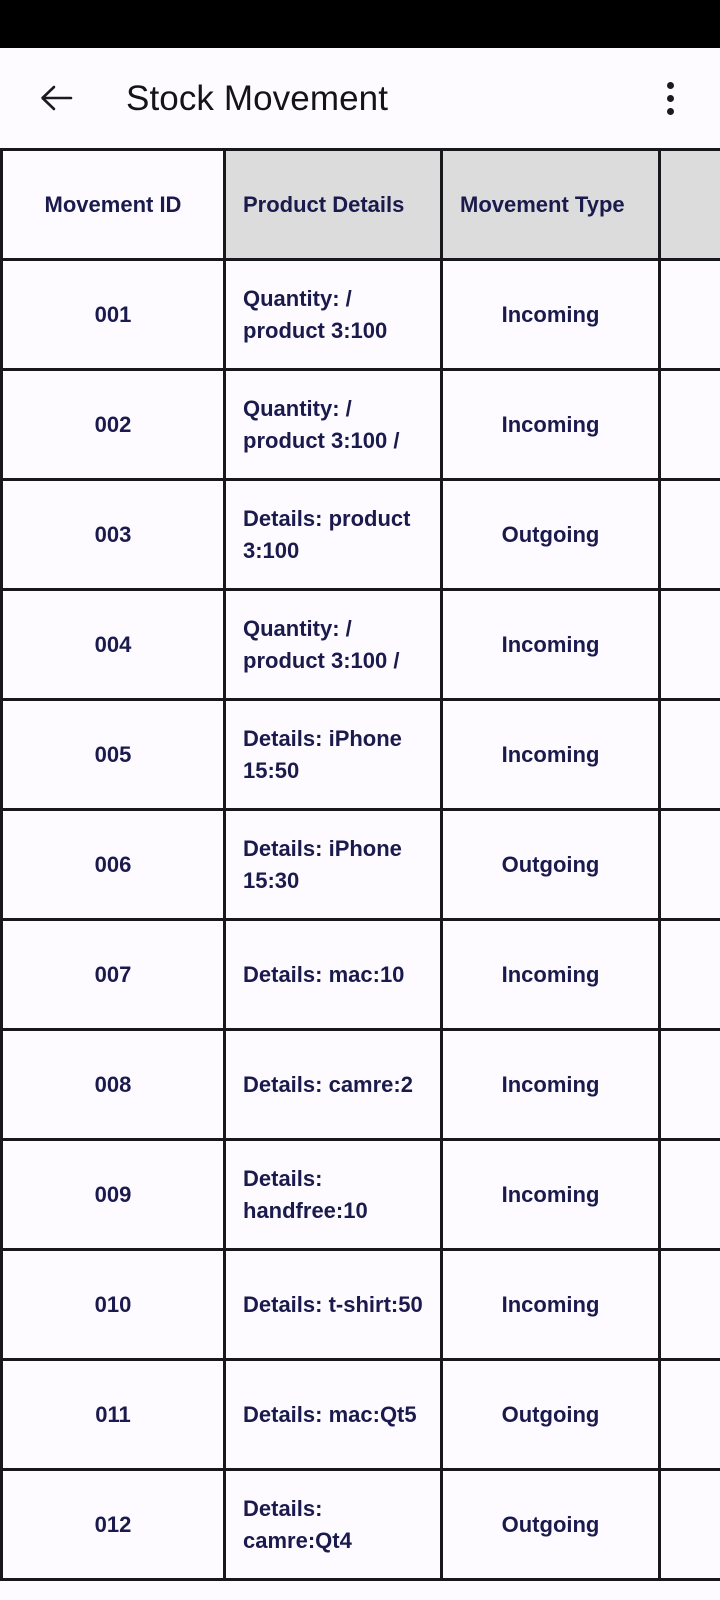 Image resolution: width=720 pixels, height=1600 pixels. Describe the element at coordinates (333, 1084) in the screenshot. I see `cell-product-details: Details: camre:2` at that location.